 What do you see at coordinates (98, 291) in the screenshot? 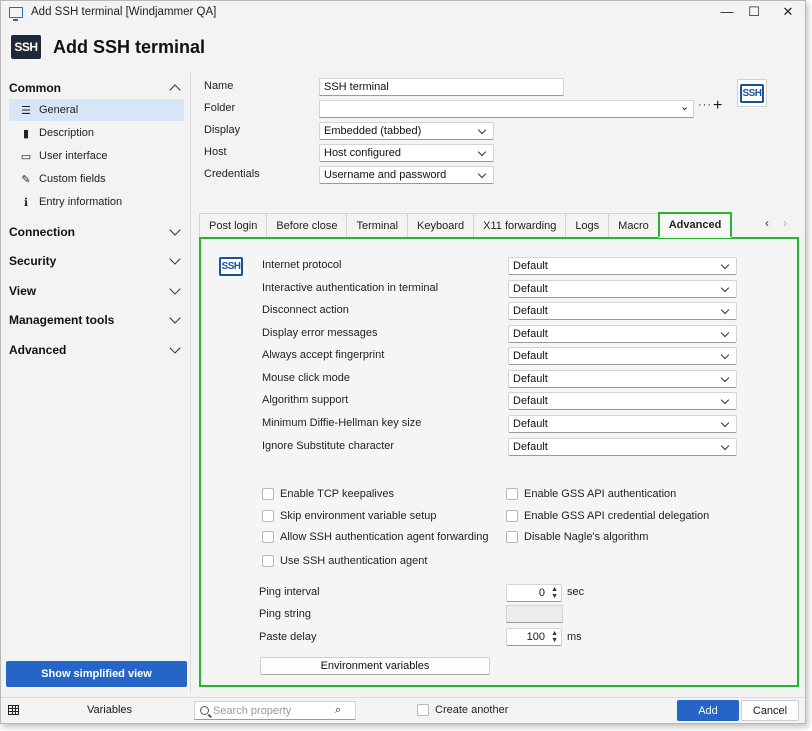
I see `sidebar-section-view: View` at bounding box center [98, 291].